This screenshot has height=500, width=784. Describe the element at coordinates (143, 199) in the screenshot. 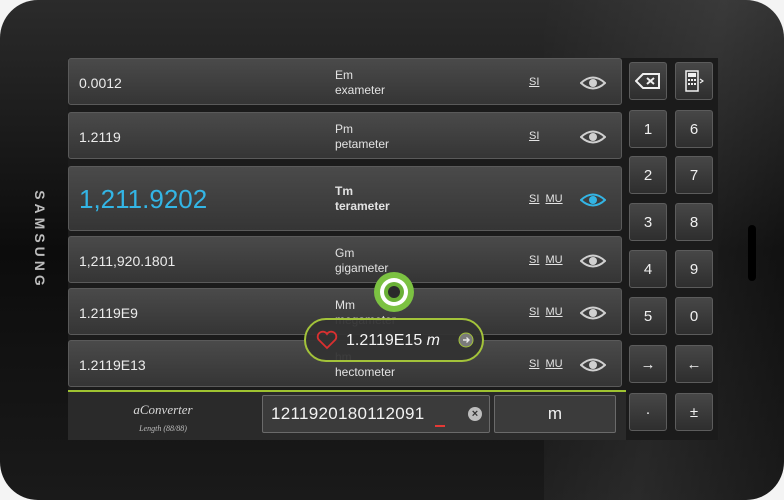

I see `row-value-active: 1,211.9202` at that location.